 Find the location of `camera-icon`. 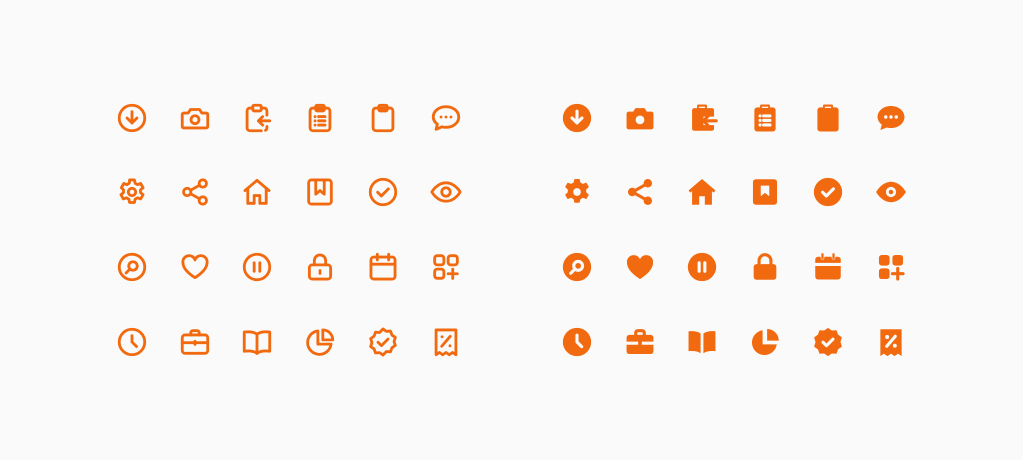

camera-icon is located at coordinates (640, 118).